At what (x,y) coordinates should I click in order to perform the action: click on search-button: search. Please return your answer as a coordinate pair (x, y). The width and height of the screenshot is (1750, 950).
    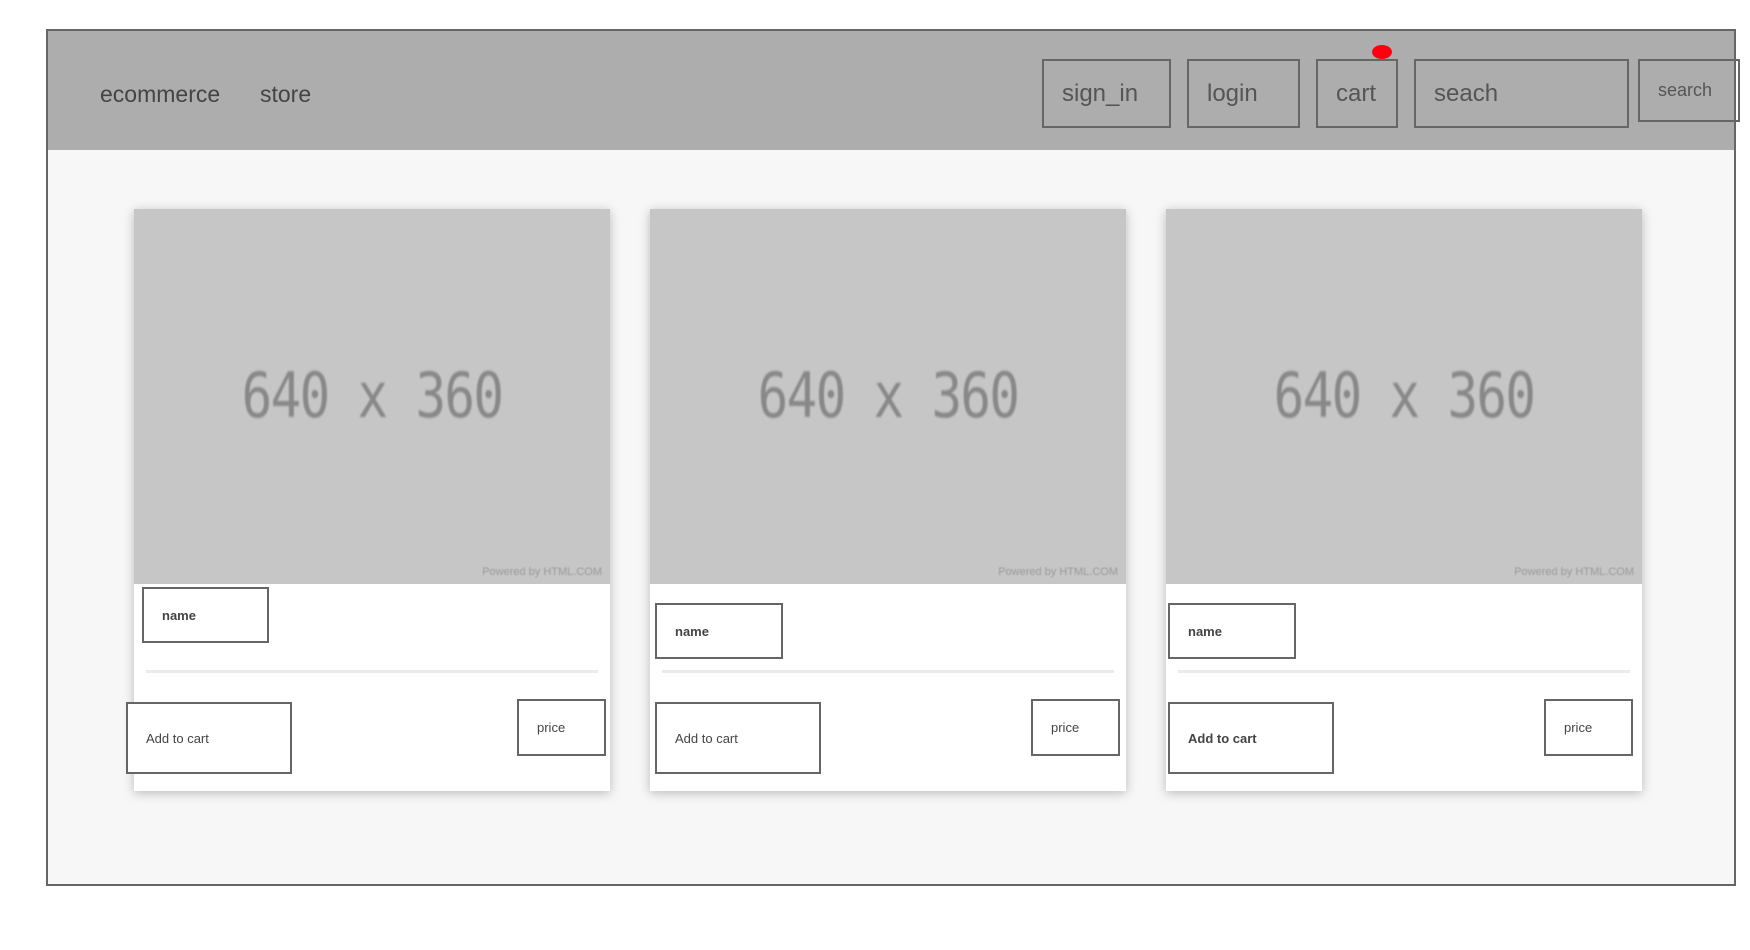
    Looking at the image, I should click on (1689, 90).